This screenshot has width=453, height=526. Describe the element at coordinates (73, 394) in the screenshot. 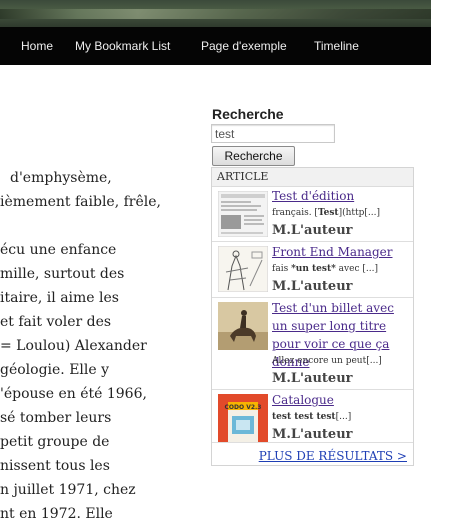

I see `article-line: 'épouse en été 1966,` at that location.